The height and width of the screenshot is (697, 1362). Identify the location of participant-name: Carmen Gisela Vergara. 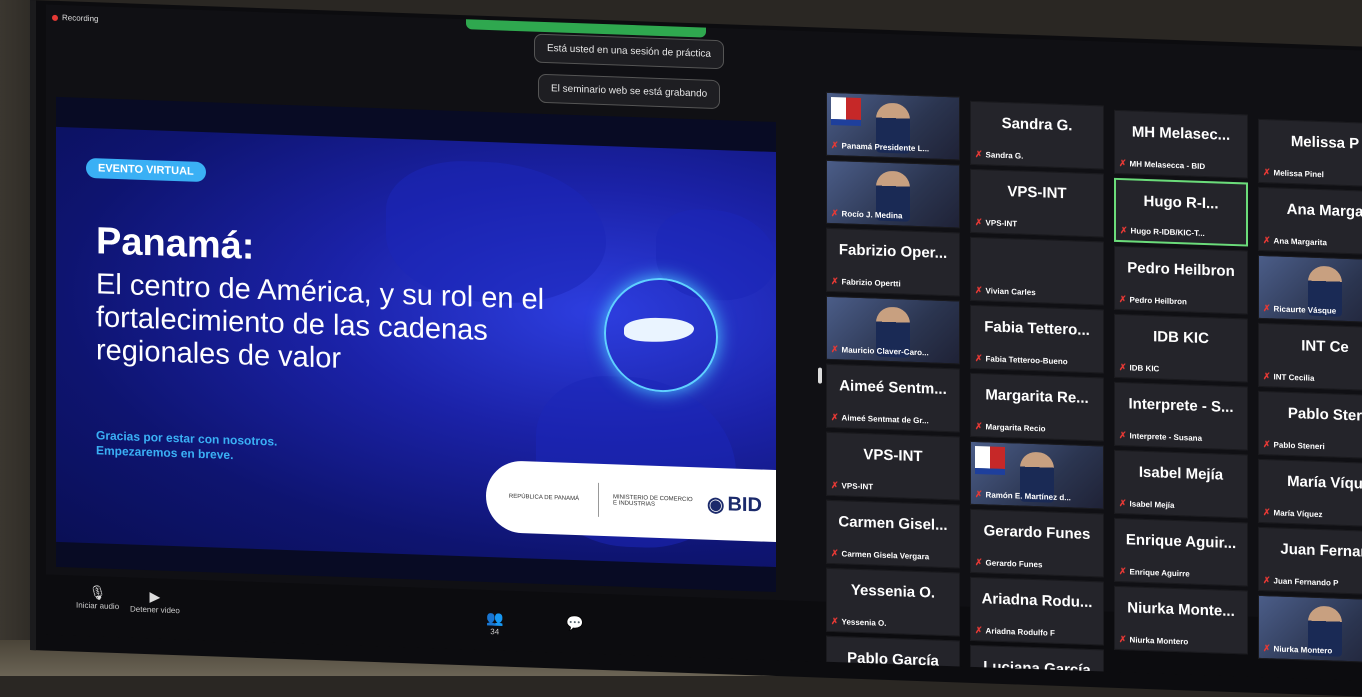
(885, 555).